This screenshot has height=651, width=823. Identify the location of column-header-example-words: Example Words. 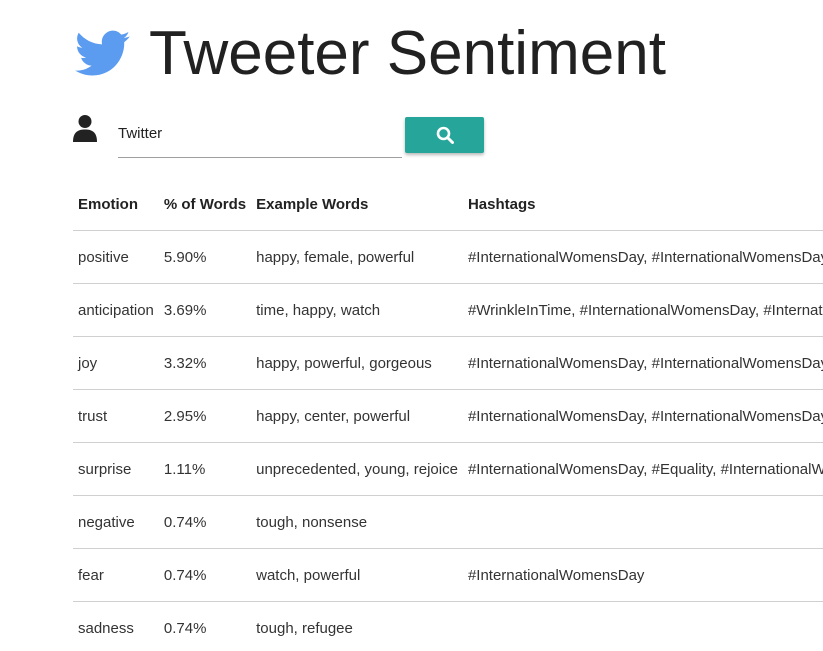
(357, 204).